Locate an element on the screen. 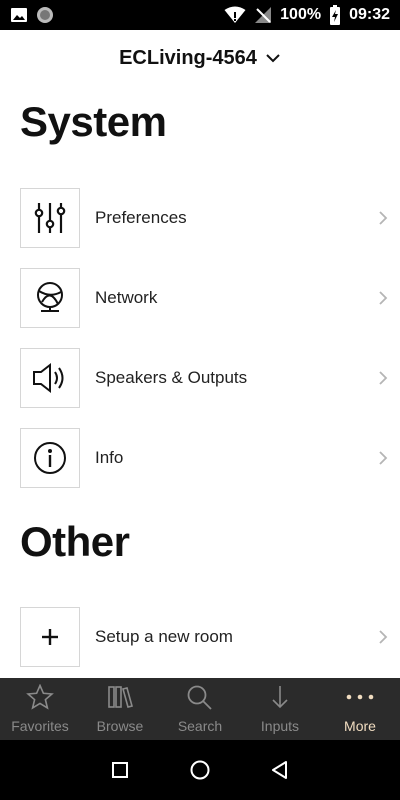  info-icon is located at coordinates (50, 458).